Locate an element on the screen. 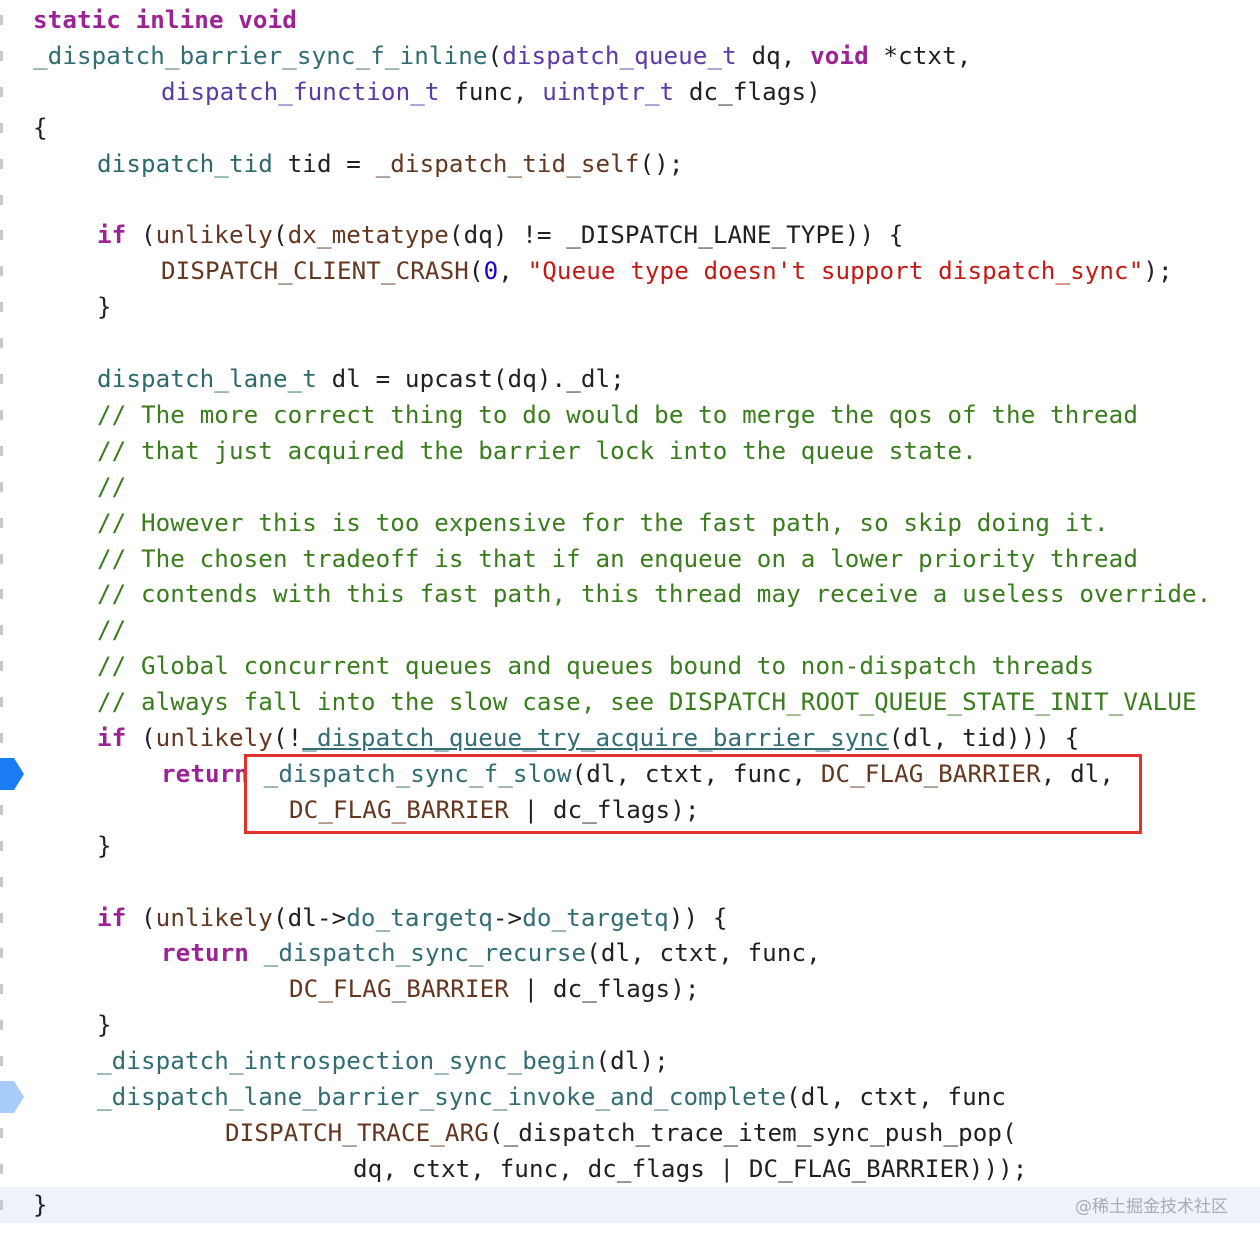 The width and height of the screenshot is (1260, 1244). macro: _dispatch_tid_self is located at coordinates (507, 163).